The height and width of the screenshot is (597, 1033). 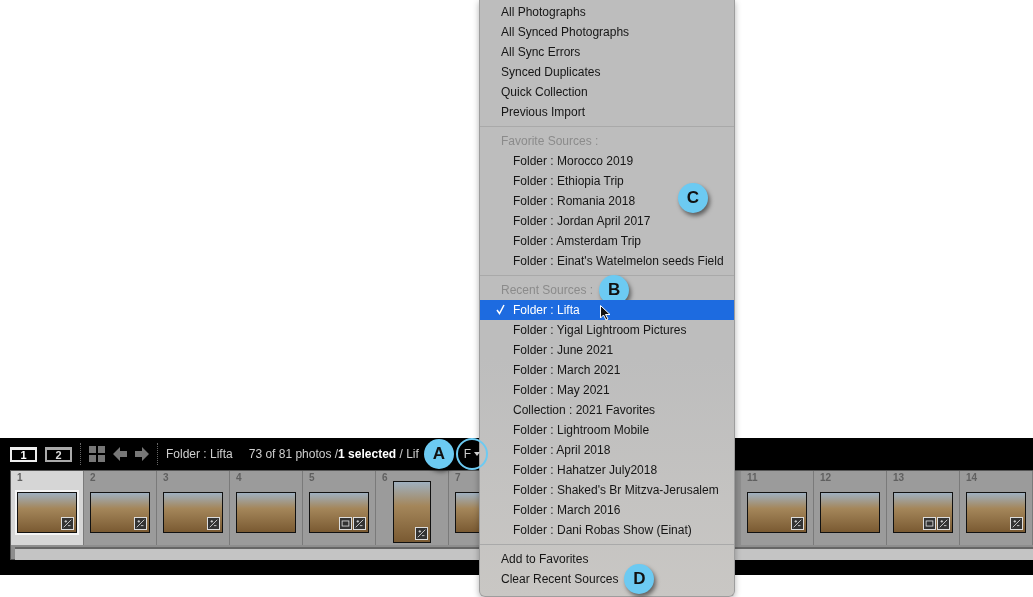 What do you see at coordinates (826, 478) in the screenshot?
I see `frame-number: 12` at bounding box center [826, 478].